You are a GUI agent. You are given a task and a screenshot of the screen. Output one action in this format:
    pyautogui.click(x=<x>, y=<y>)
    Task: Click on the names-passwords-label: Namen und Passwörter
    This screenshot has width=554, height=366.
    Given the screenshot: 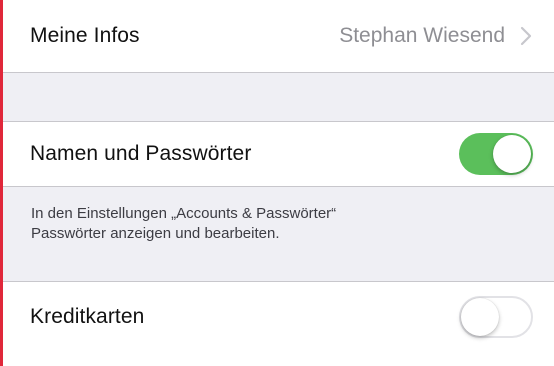 What is the action you would take?
    pyautogui.click(x=141, y=153)
    